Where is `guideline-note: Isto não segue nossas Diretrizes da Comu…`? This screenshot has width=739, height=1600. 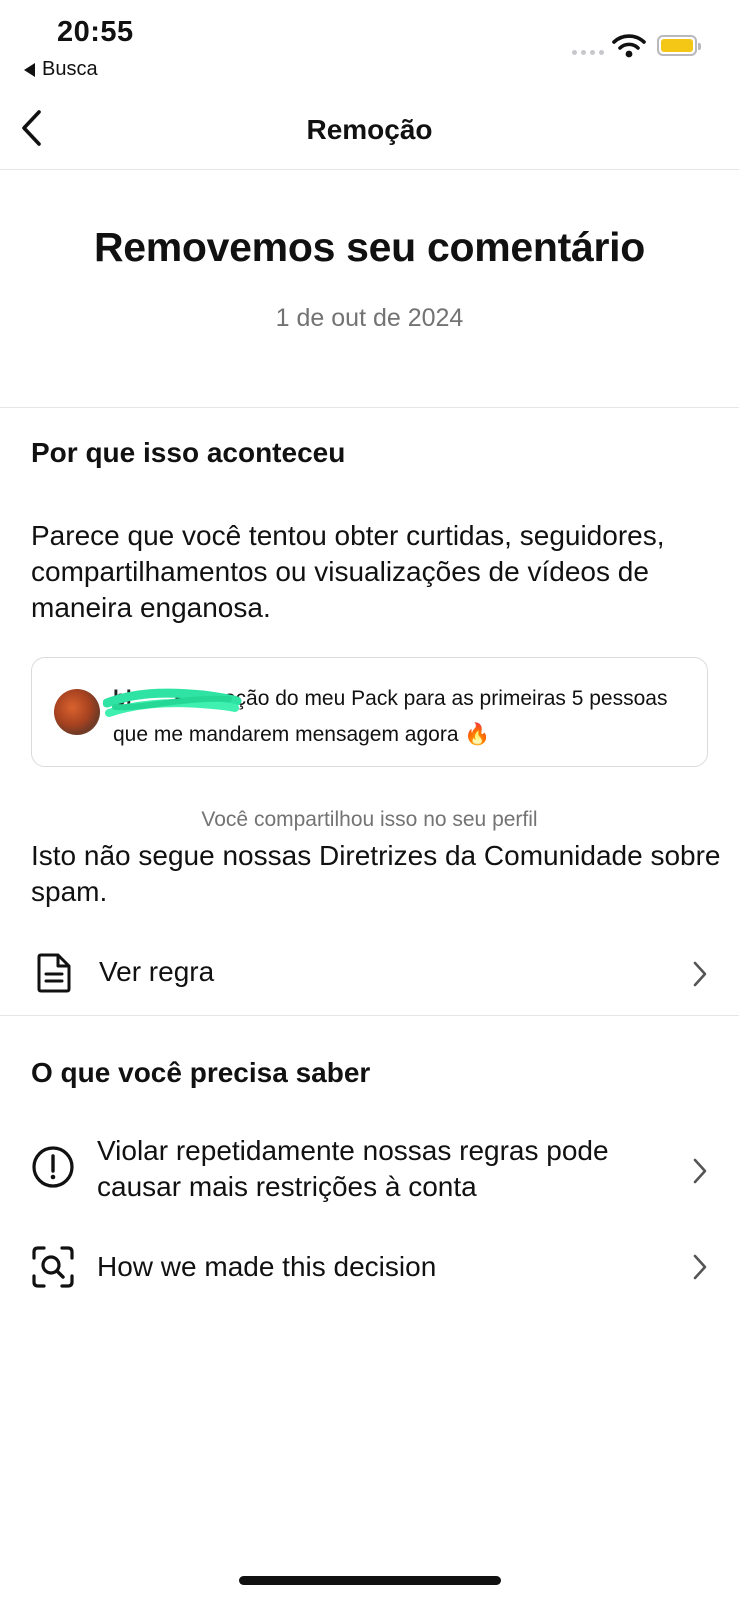 guideline-note: Isto não segue nossas Diretrizes da Comu… is located at coordinates (376, 873).